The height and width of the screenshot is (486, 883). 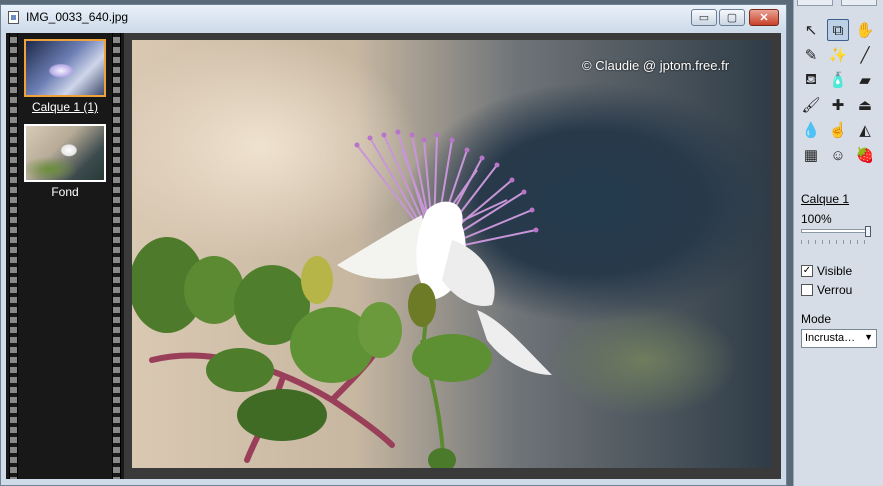 I want to click on water-drop-icon: 💧, so click(x=811, y=130).